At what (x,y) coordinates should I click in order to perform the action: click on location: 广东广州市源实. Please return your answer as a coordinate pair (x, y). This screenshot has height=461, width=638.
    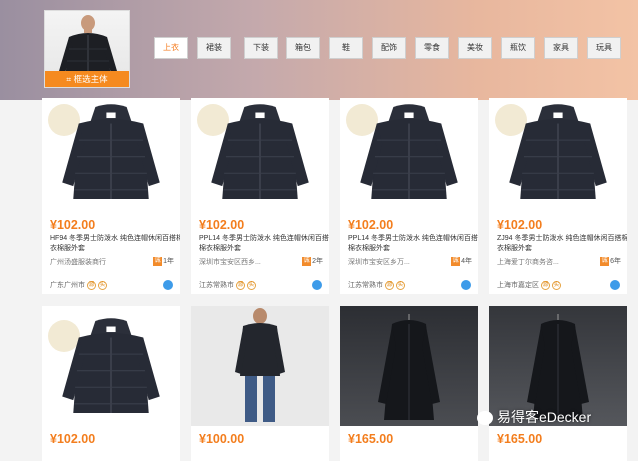
    Looking at the image, I should click on (78, 285).